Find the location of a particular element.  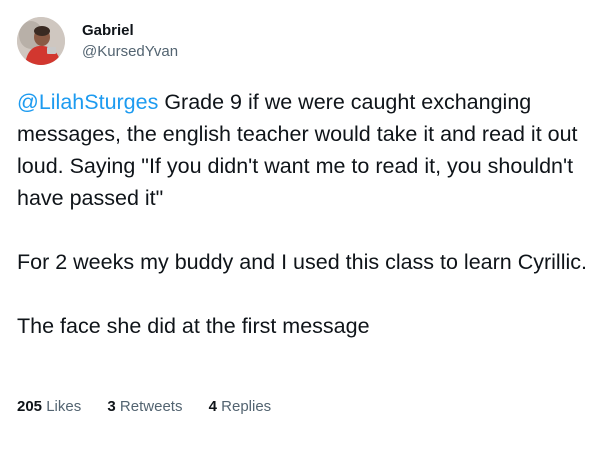

replies-stat: 4 Replies is located at coordinates (240, 407).